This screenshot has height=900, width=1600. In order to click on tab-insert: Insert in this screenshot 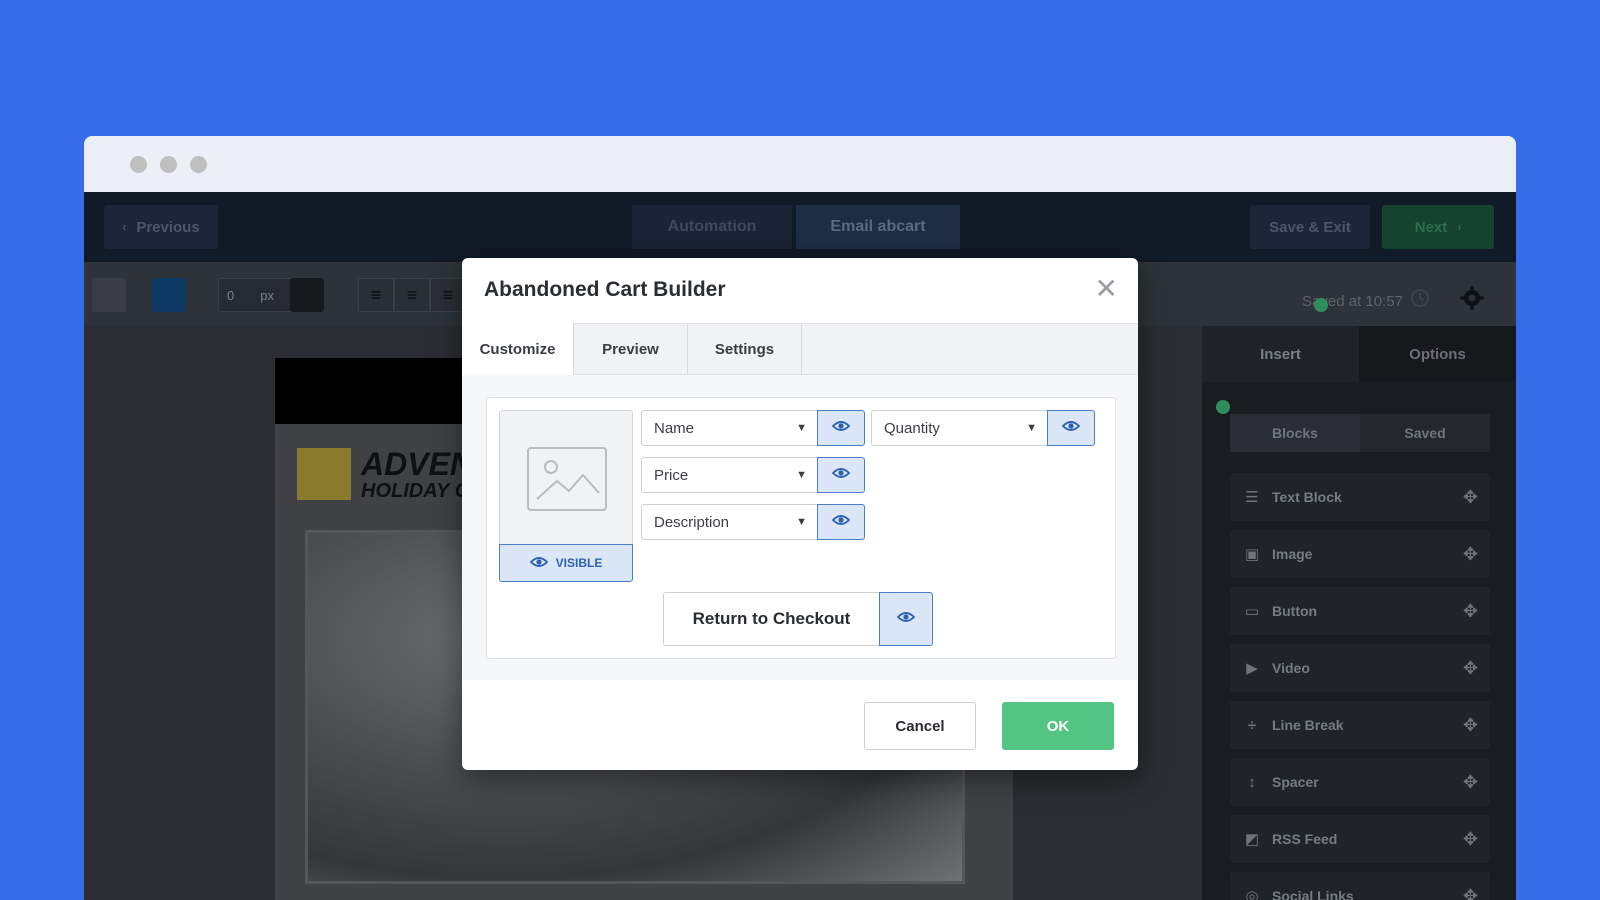, I will do `click(1280, 354)`.